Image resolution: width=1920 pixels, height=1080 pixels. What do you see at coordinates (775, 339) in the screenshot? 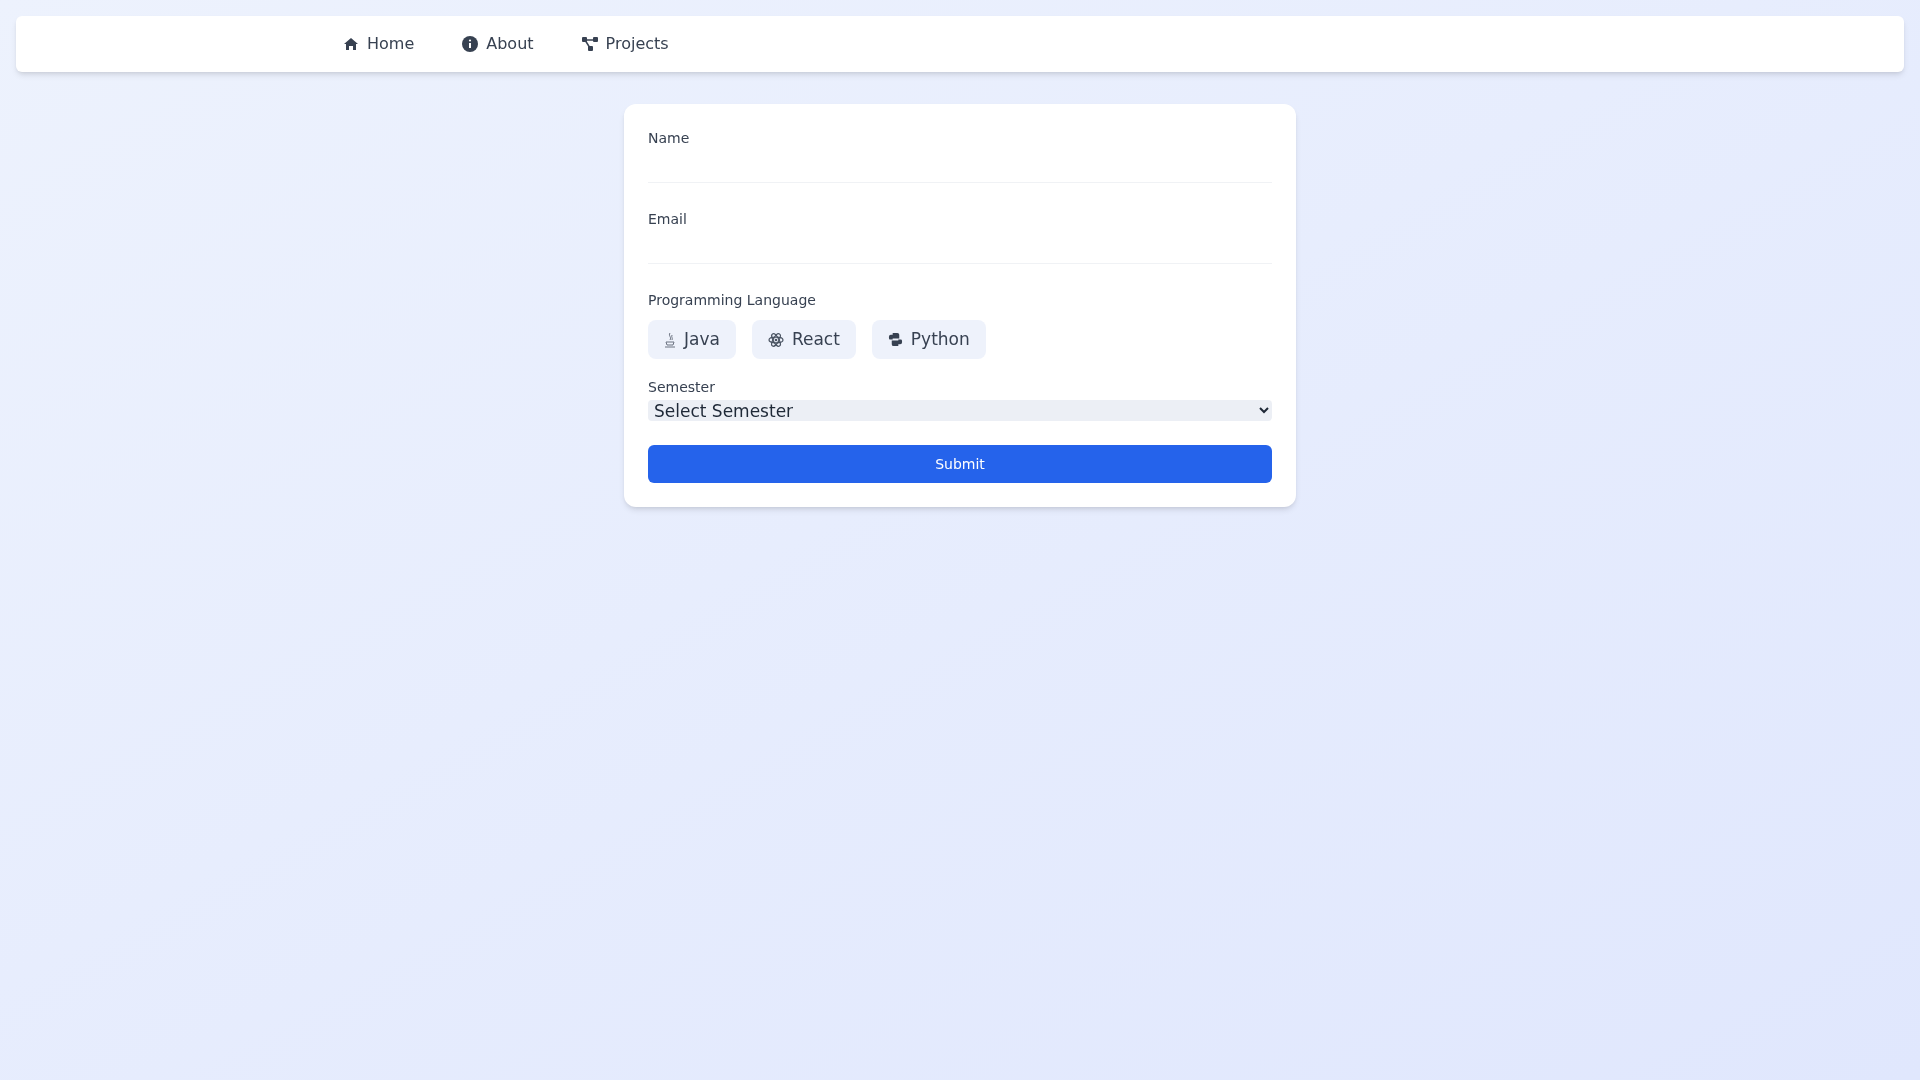
I see `atom-icon` at bounding box center [775, 339].